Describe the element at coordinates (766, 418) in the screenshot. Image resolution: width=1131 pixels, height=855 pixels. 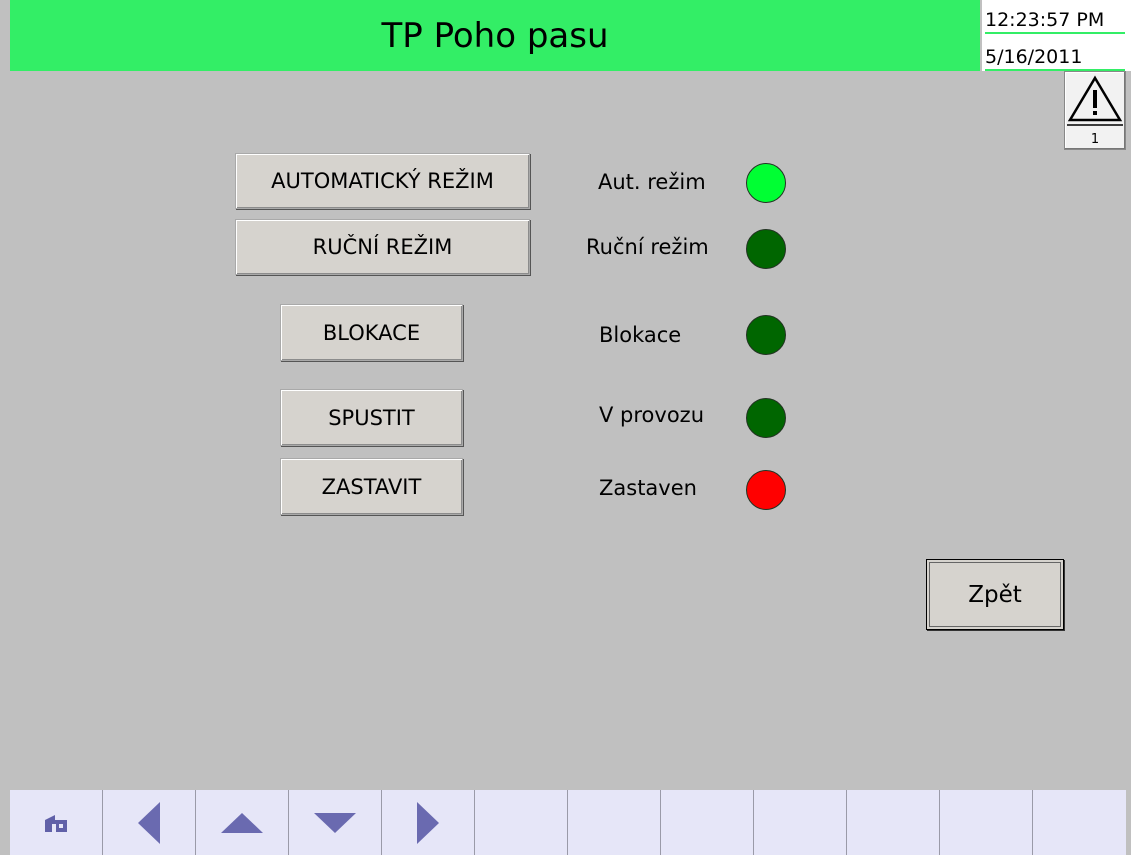
I see `running-lamp` at that location.